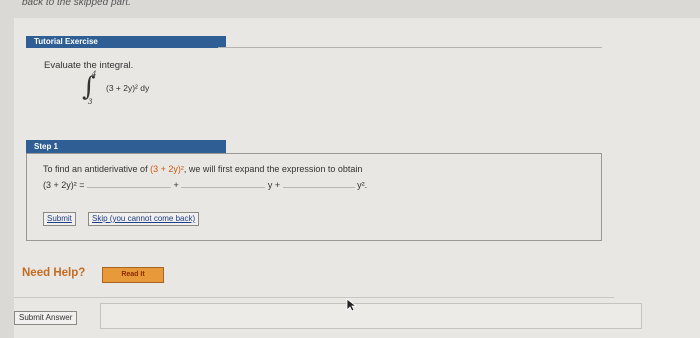 The image size is (700, 338). What do you see at coordinates (144, 219) in the screenshot?
I see `skip-button: Skip (you cannot come back)` at bounding box center [144, 219].